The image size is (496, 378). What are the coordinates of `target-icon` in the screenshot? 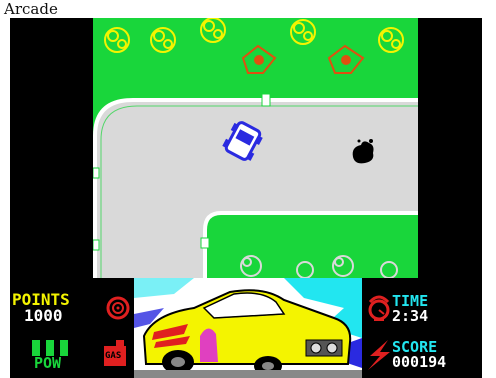 It's located at (118, 308).